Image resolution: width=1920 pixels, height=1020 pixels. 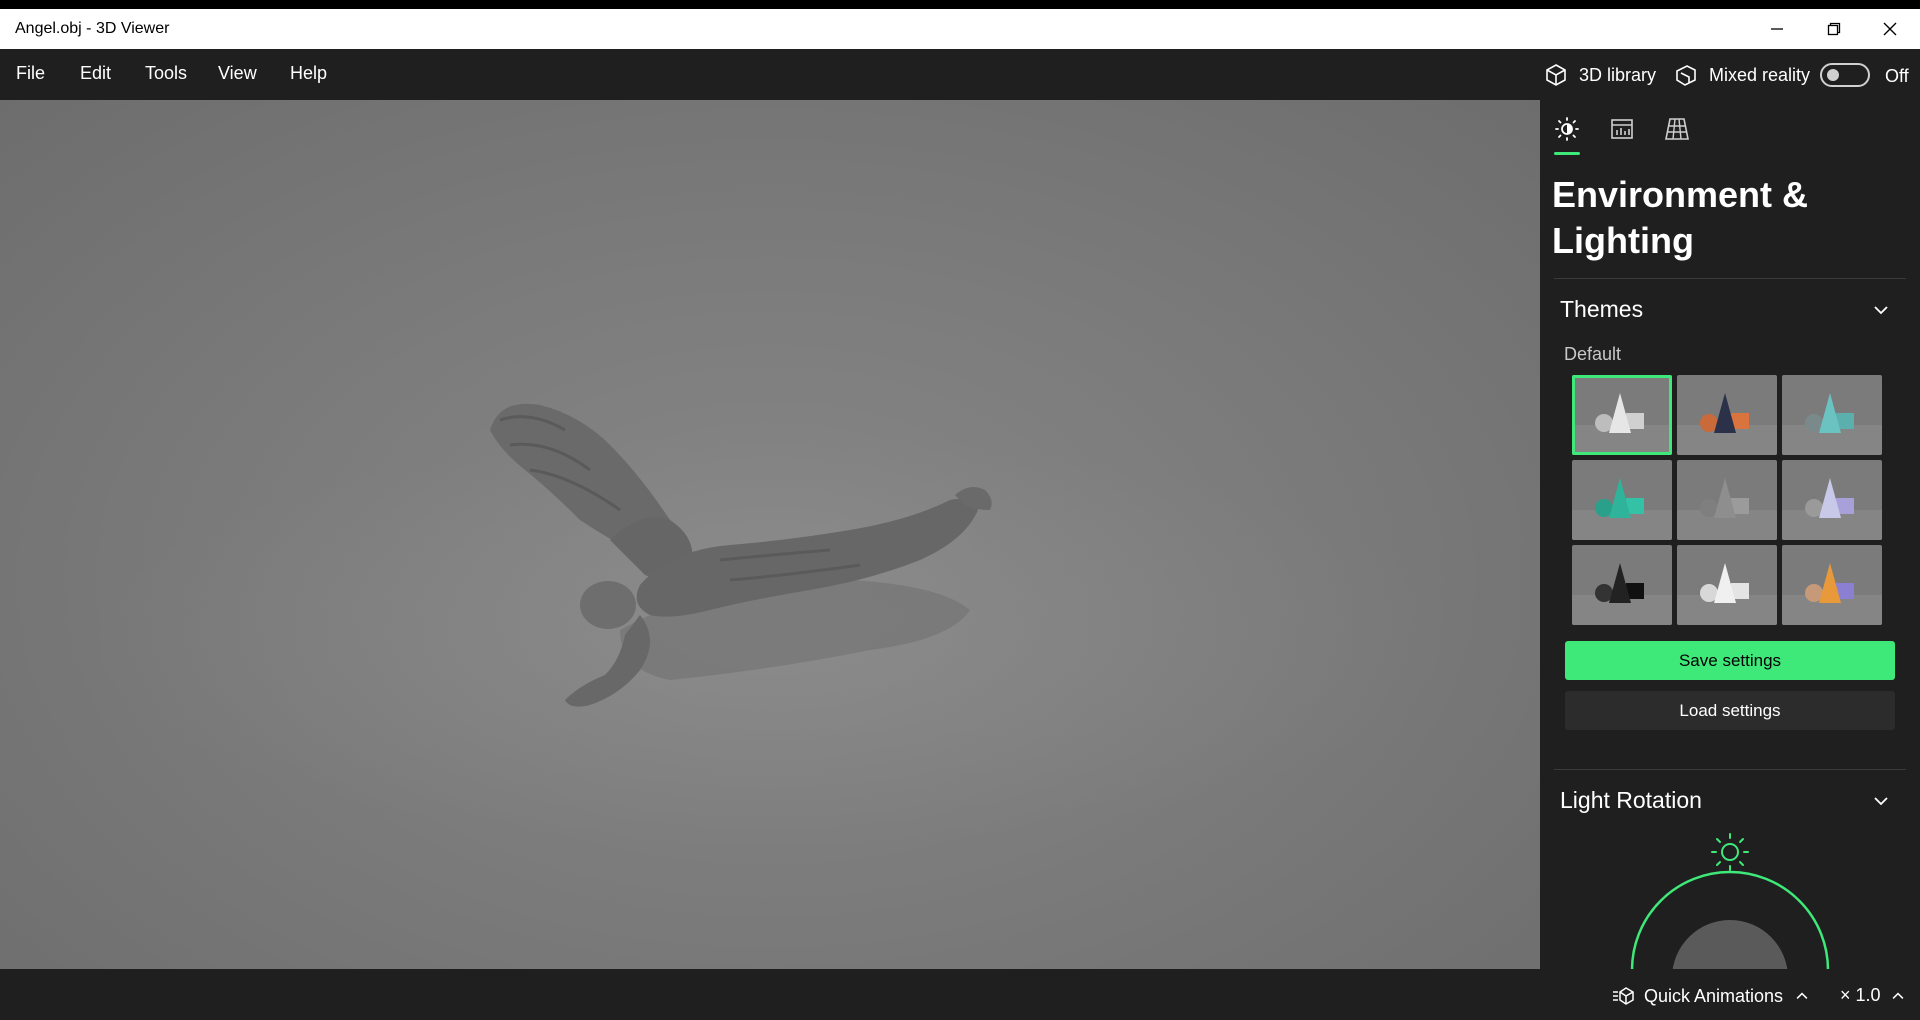 I want to click on 3d-library-button: 3D library, so click(x=1599, y=75).